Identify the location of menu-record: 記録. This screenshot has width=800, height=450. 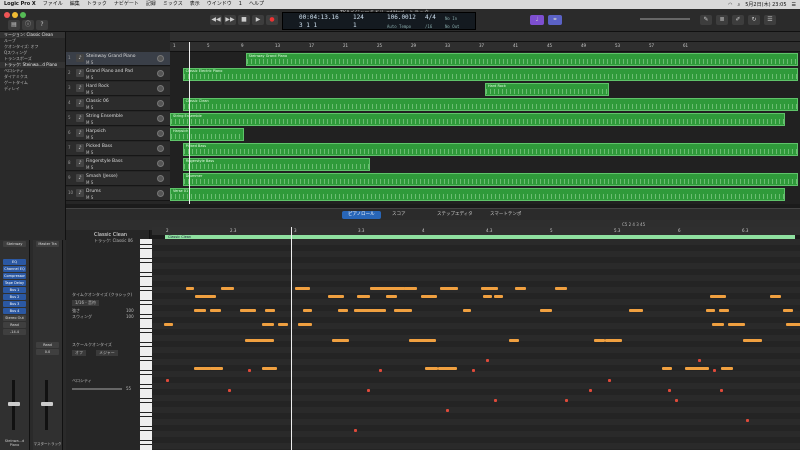
(151, 4).